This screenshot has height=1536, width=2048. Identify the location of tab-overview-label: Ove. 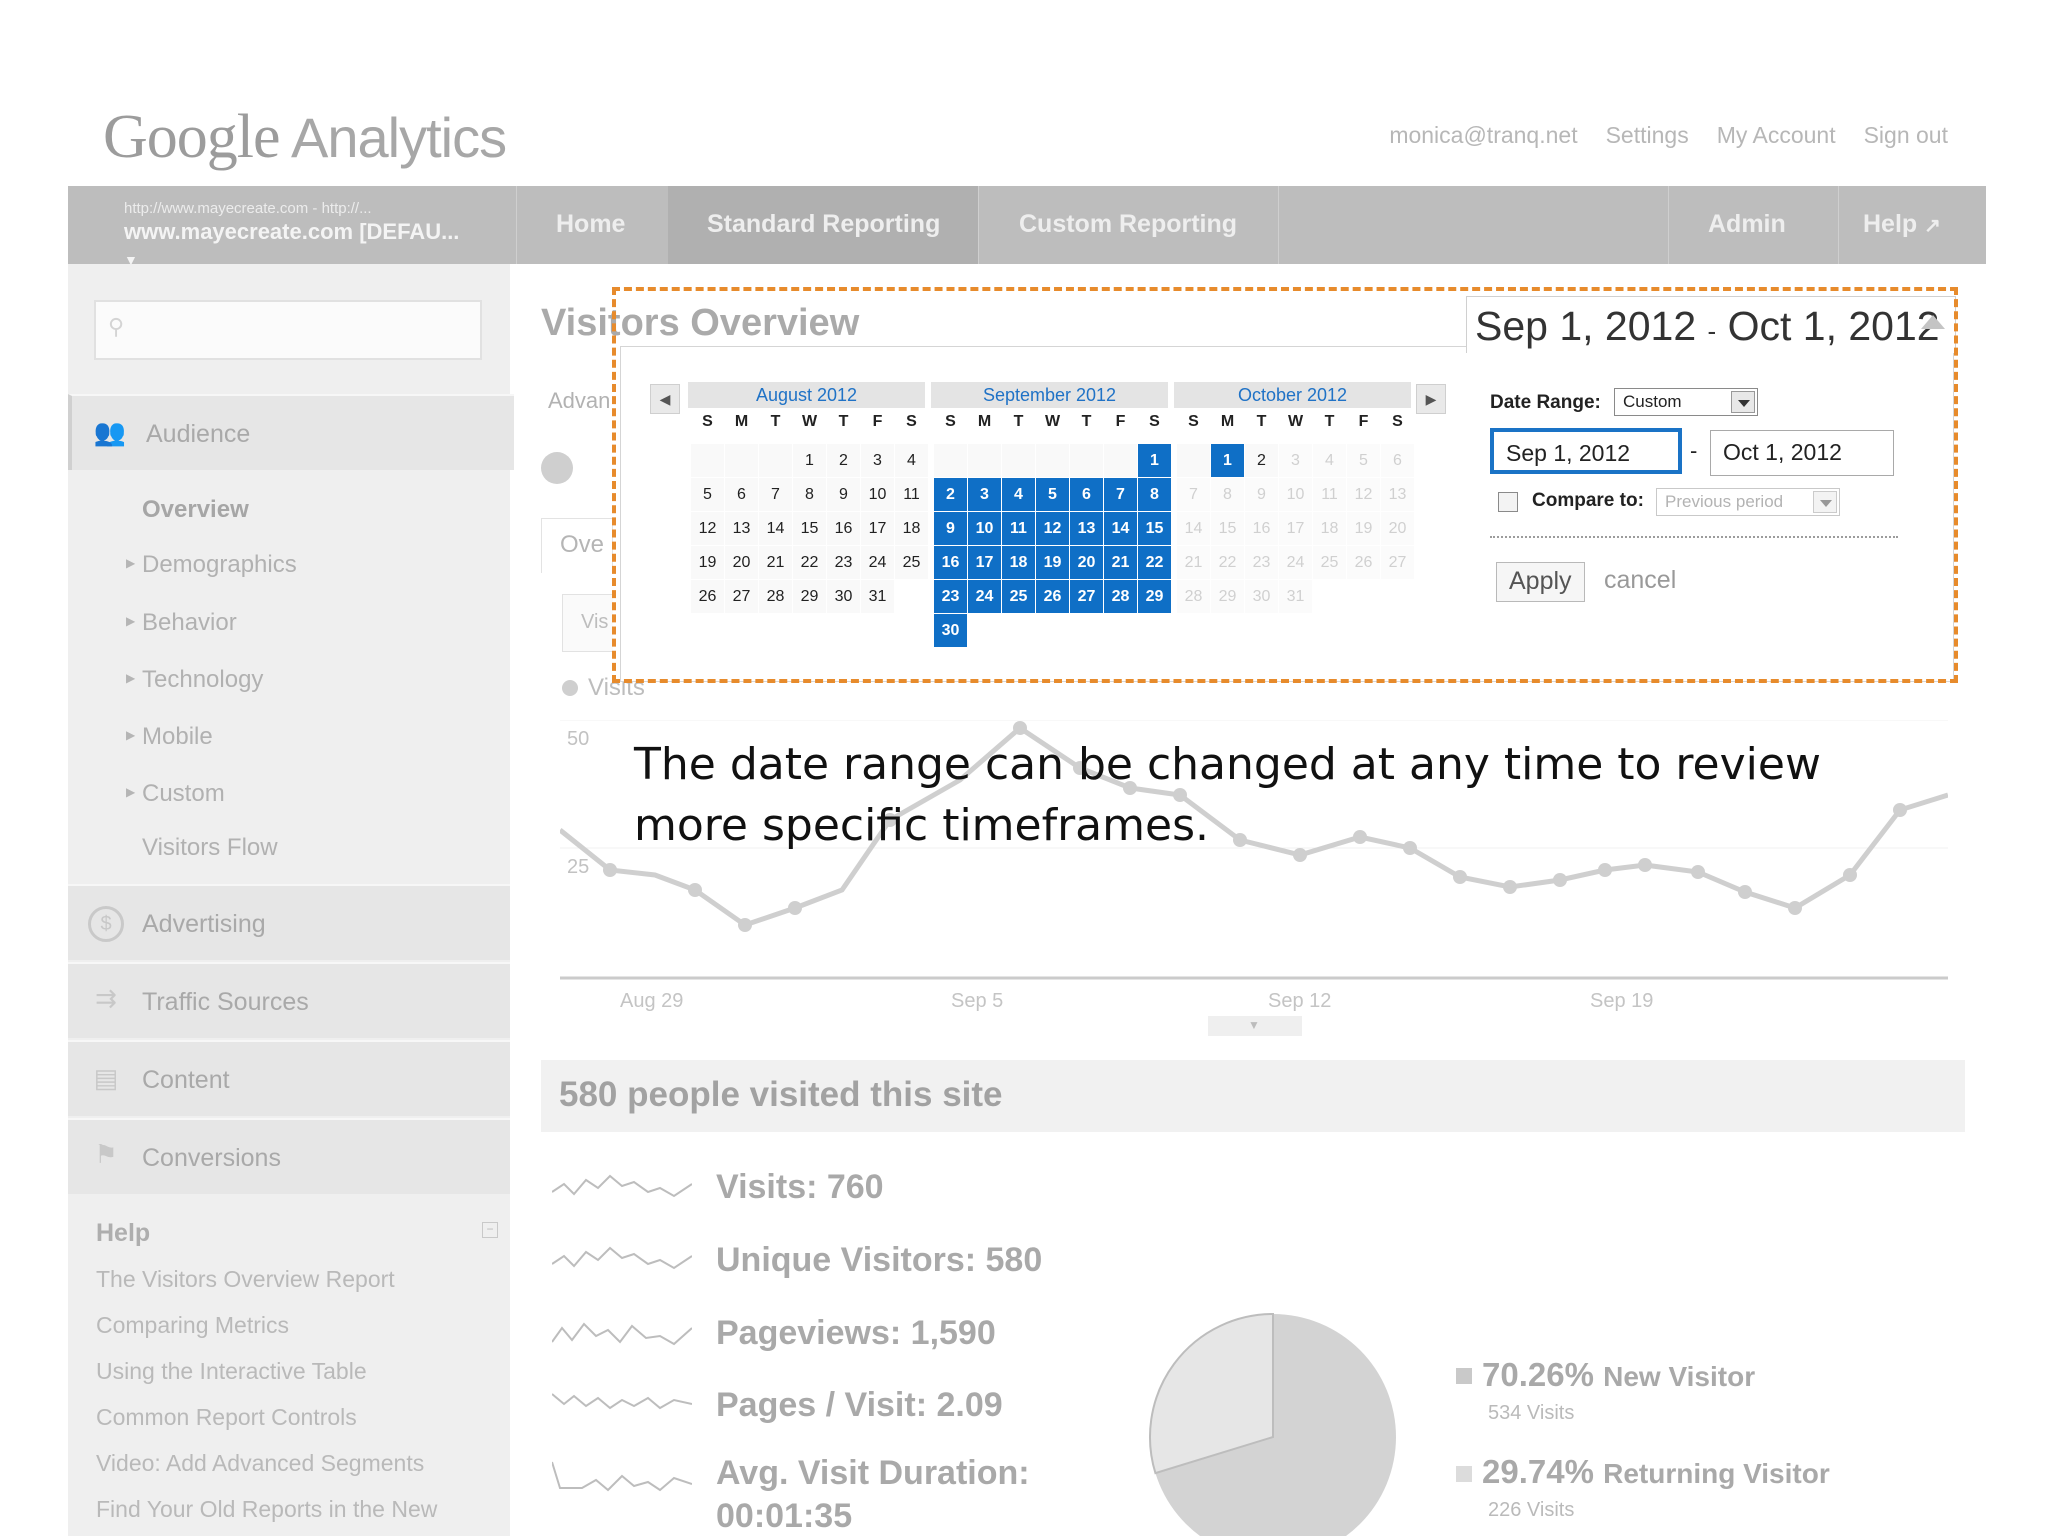
(582, 544).